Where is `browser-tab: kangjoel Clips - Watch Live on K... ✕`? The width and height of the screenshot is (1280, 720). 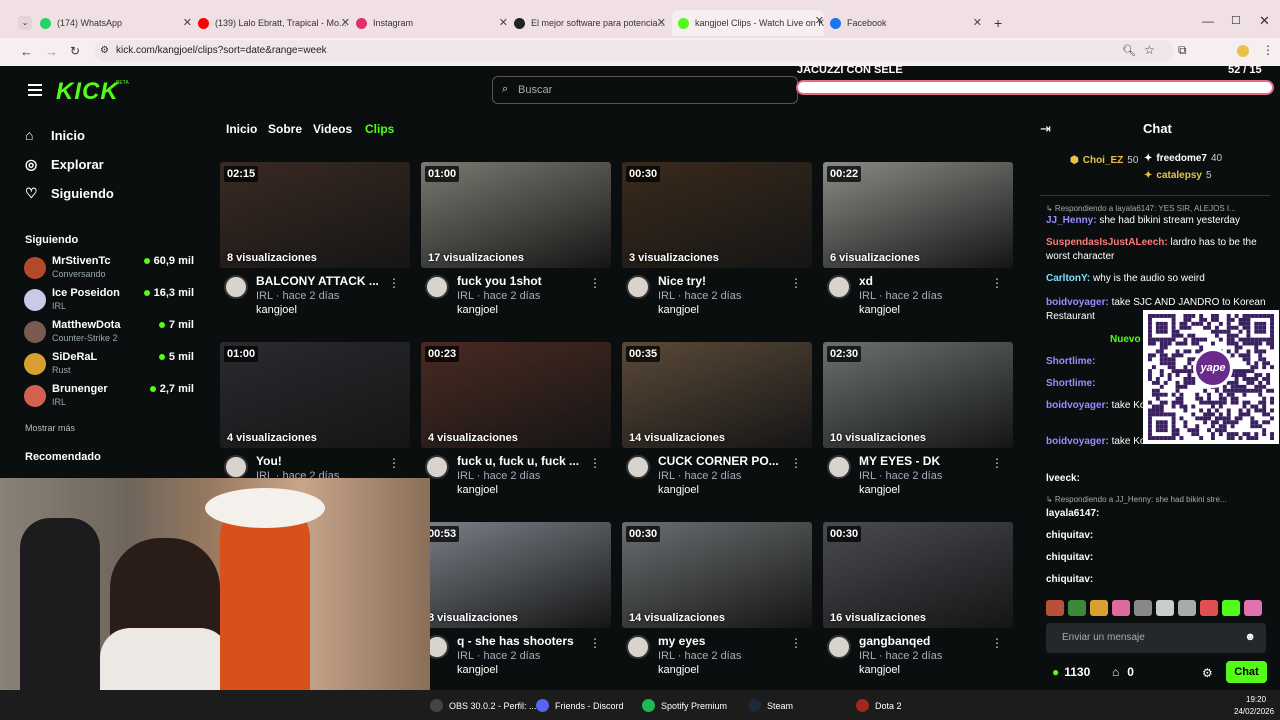 browser-tab: kangjoel Clips - Watch Live on K... ✕ is located at coordinates (748, 23).